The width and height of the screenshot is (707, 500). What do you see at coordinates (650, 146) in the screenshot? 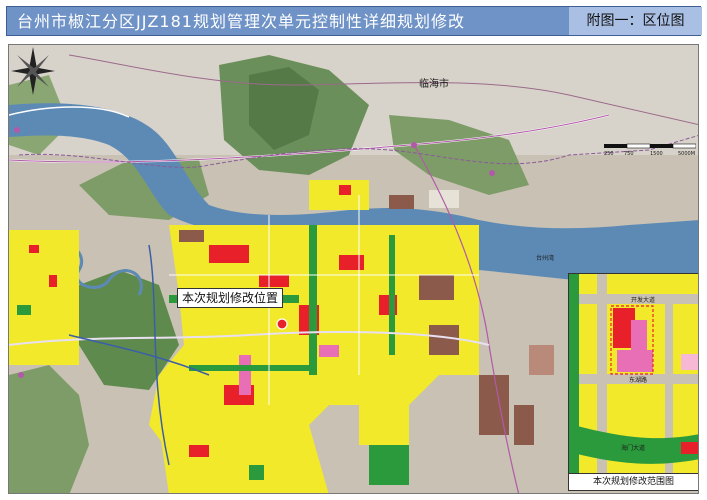
I see `scale-bar-graphic` at bounding box center [650, 146].